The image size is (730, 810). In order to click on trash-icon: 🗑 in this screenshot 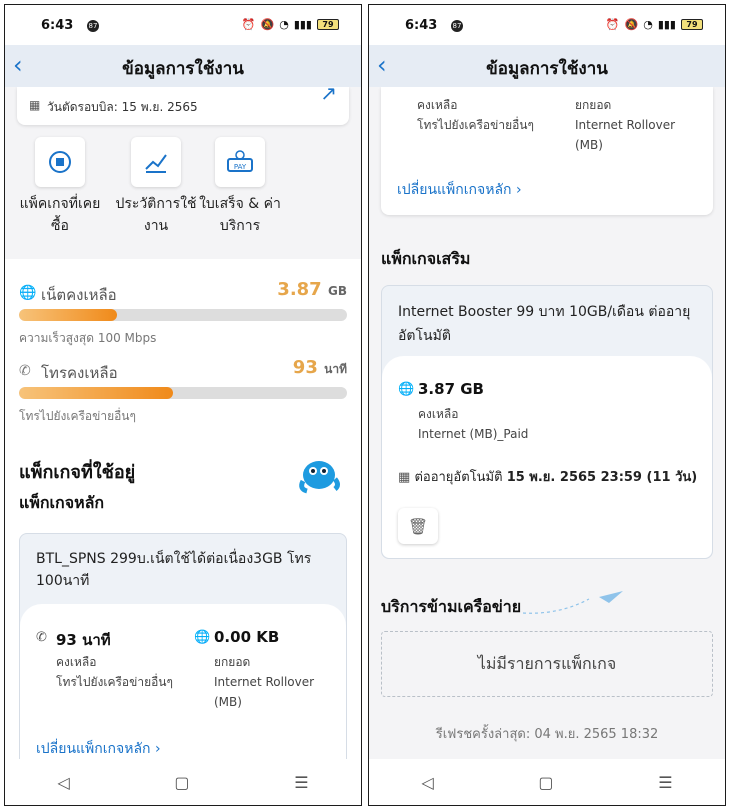, I will do `click(418, 526)`.